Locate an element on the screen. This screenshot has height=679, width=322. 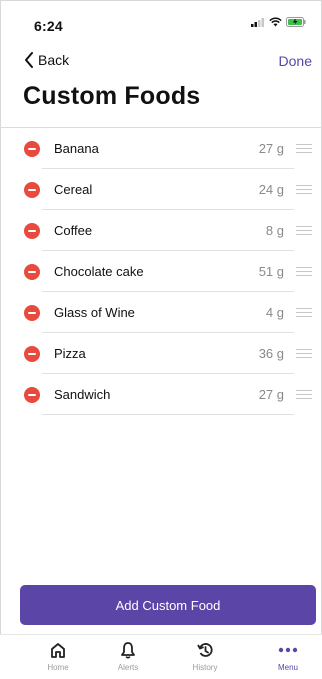
food-row: Sandwich 27 g is located at coordinates (168, 394).